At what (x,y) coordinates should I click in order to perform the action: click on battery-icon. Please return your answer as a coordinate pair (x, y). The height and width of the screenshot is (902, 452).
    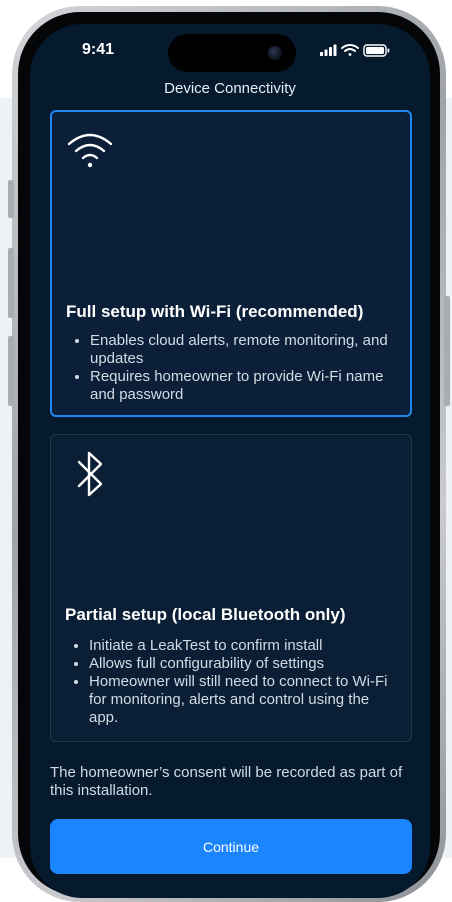
    Looking at the image, I should click on (376, 50).